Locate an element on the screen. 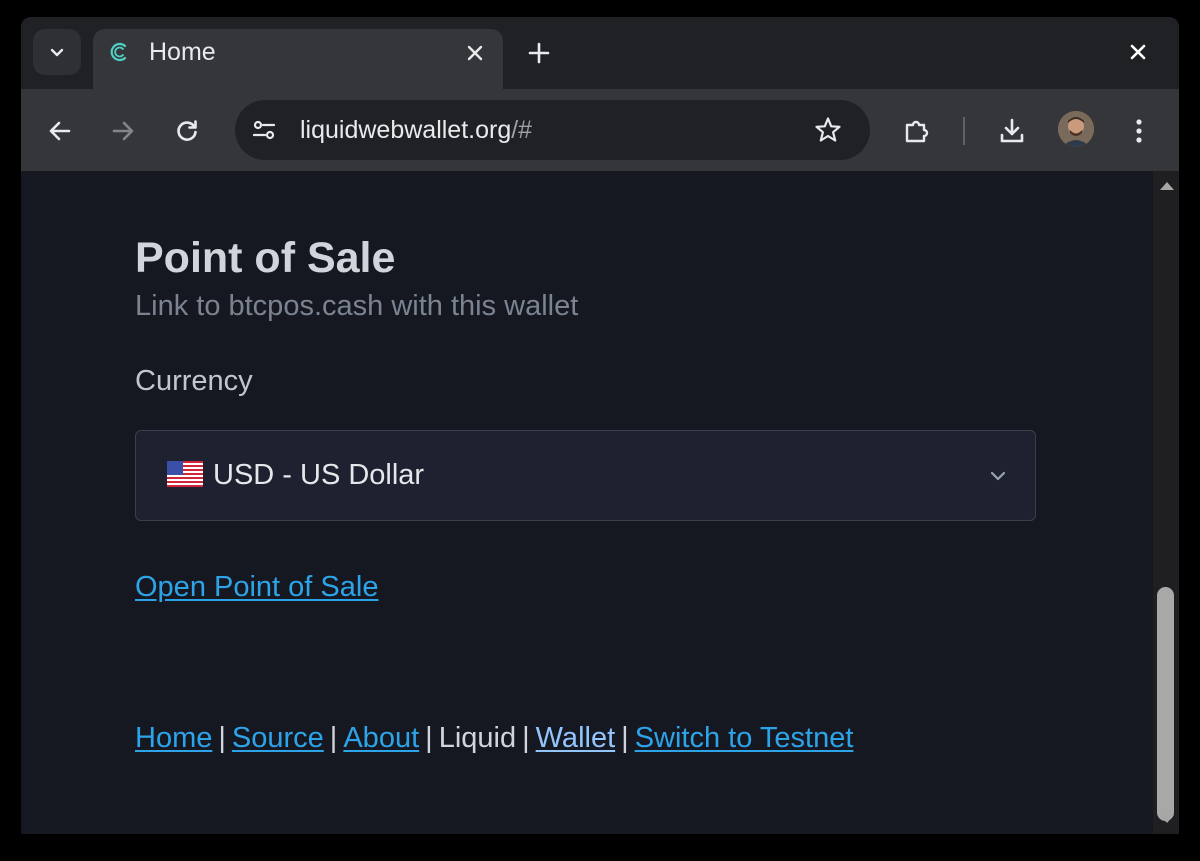 Image resolution: width=1200 pixels, height=861 pixels. tab-close-button is located at coordinates (475, 53).